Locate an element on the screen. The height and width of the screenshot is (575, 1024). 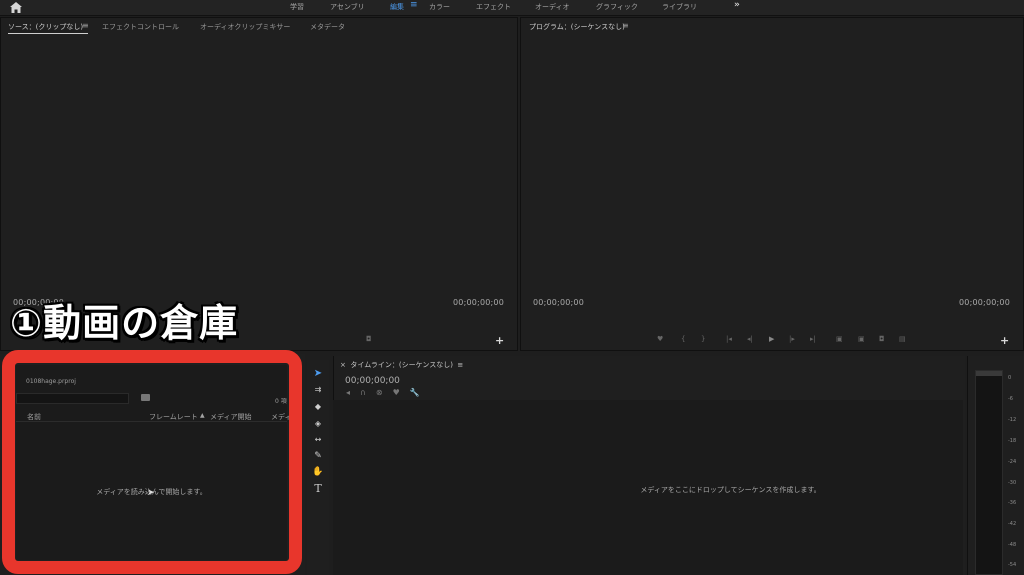
workspace-libraries: ライブラリ is located at coordinates (679, 7).